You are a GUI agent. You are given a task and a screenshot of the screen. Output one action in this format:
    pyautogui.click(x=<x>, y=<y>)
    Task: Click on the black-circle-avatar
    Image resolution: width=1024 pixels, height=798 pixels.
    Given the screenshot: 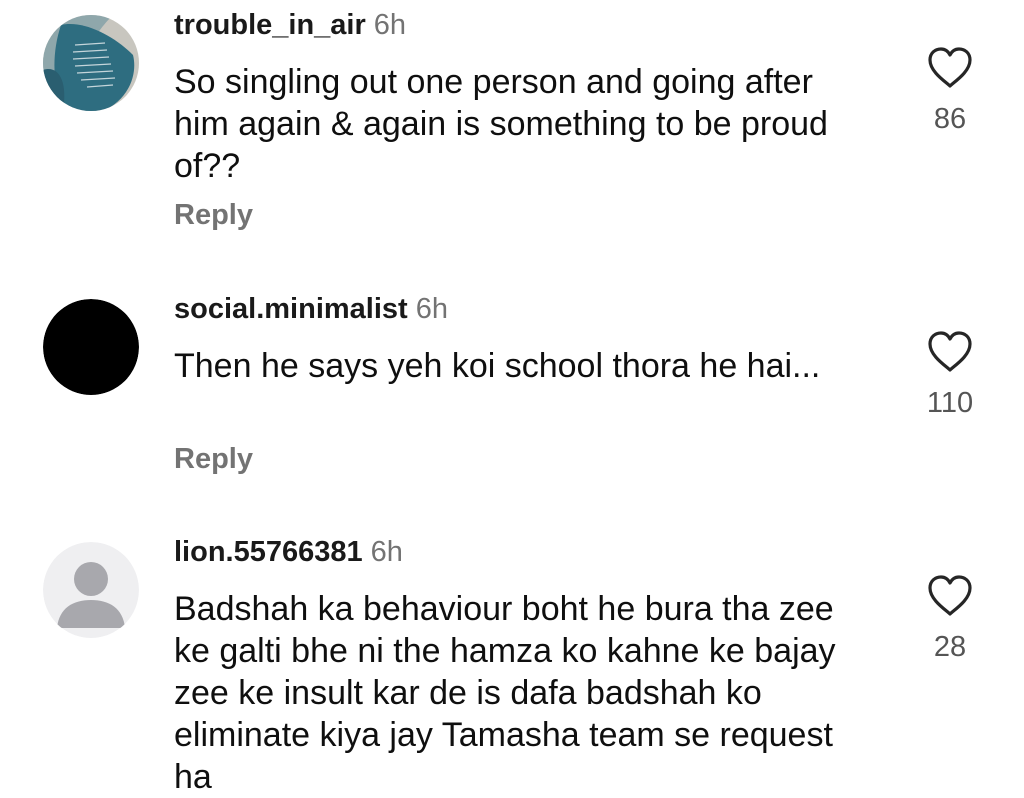 What is the action you would take?
    pyautogui.click(x=91, y=347)
    